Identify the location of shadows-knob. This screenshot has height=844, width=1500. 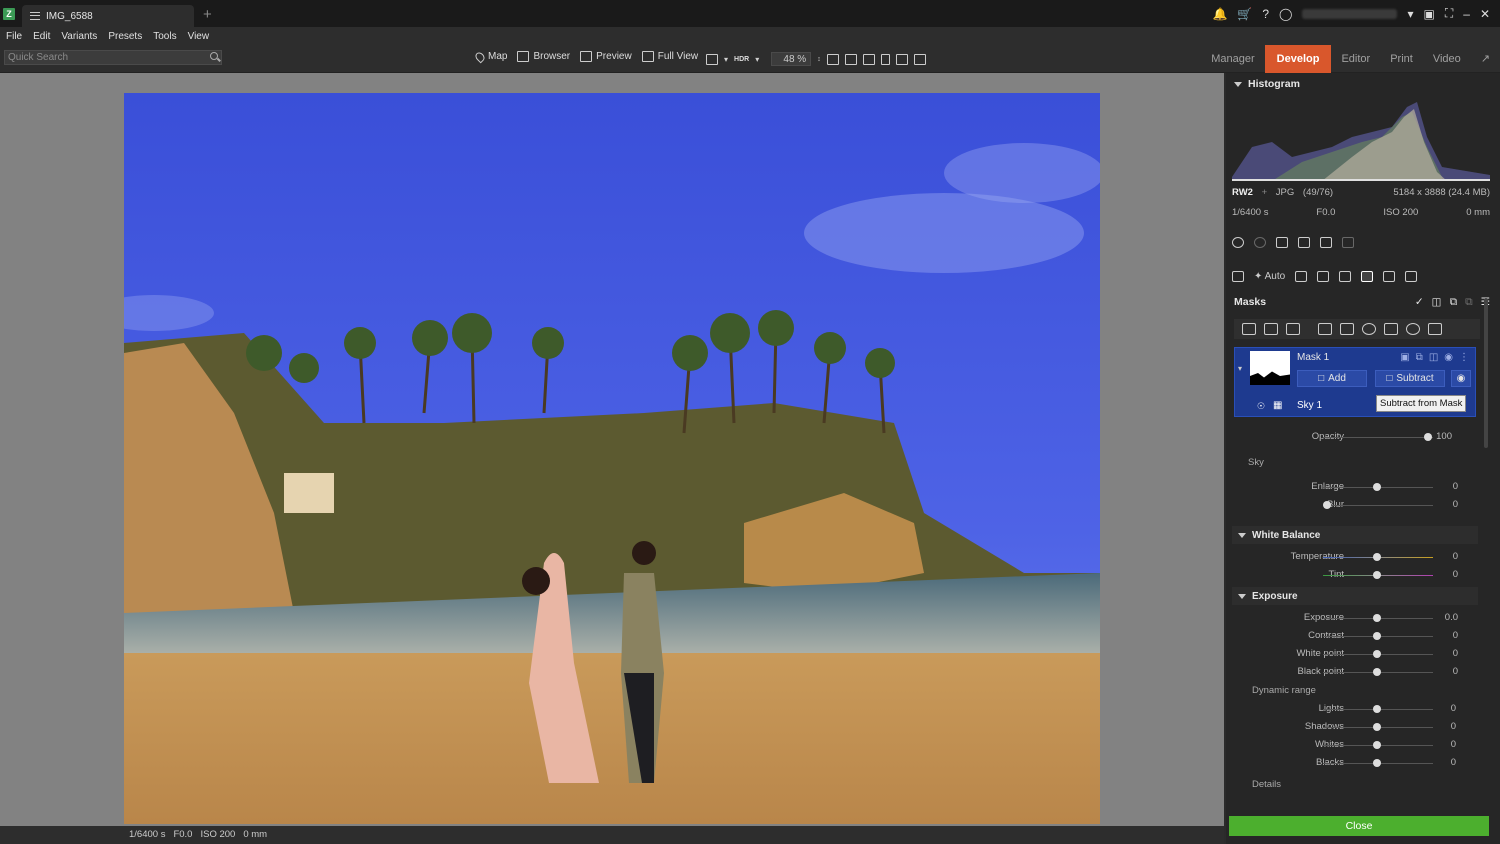
(1377, 727).